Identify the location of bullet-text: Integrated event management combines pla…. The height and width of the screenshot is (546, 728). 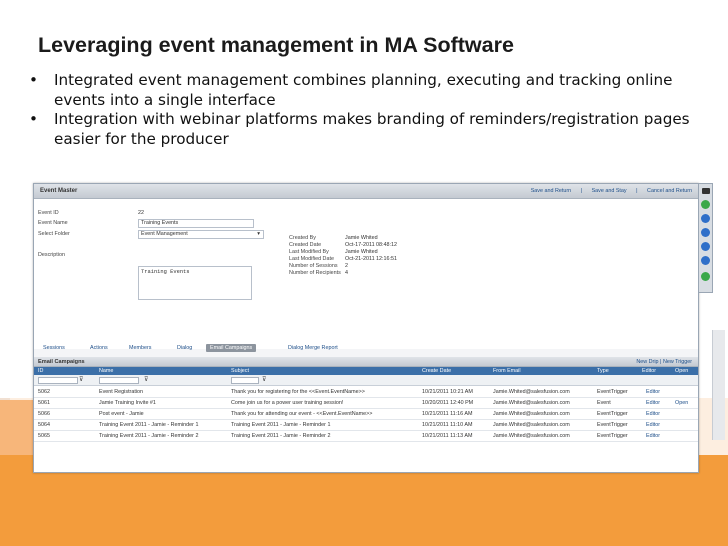
(363, 90).